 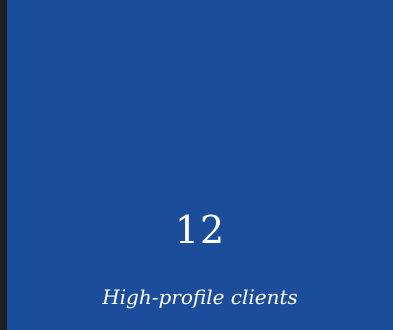 I want to click on stat-value: 12, so click(x=200, y=230).